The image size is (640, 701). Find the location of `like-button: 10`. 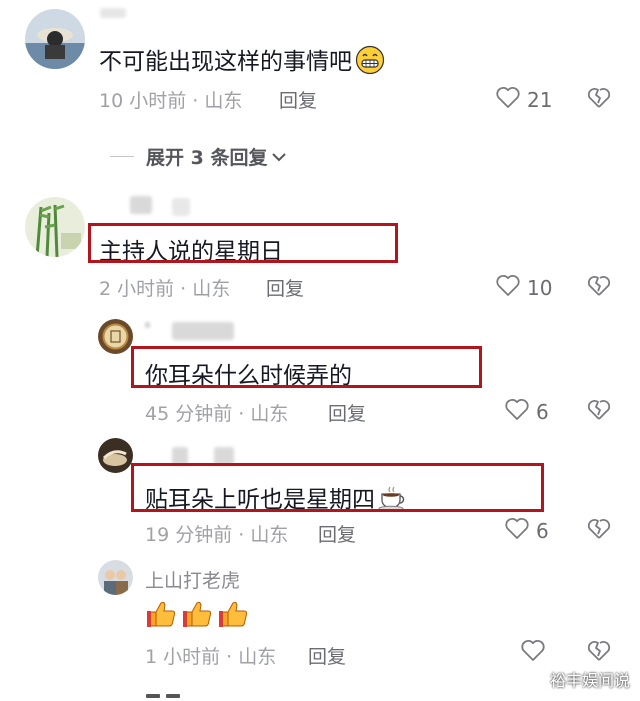

like-button: 10 is located at coordinates (523, 287).